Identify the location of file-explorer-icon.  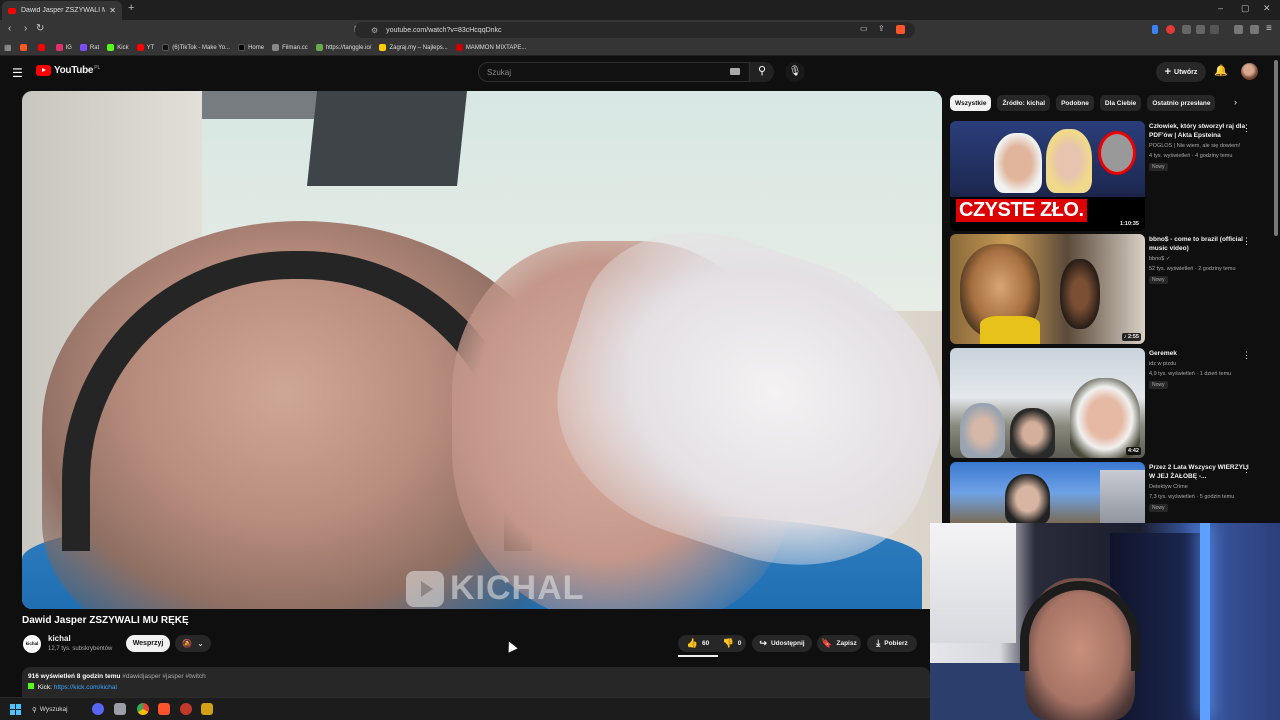
(120, 709).